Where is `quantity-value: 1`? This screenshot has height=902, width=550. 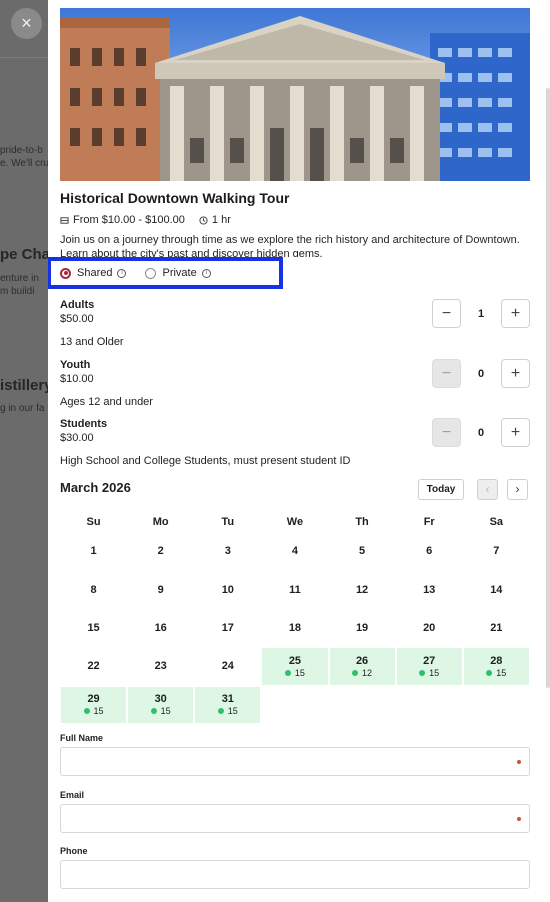
quantity-value: 1 is located at coordinates (481, 313).